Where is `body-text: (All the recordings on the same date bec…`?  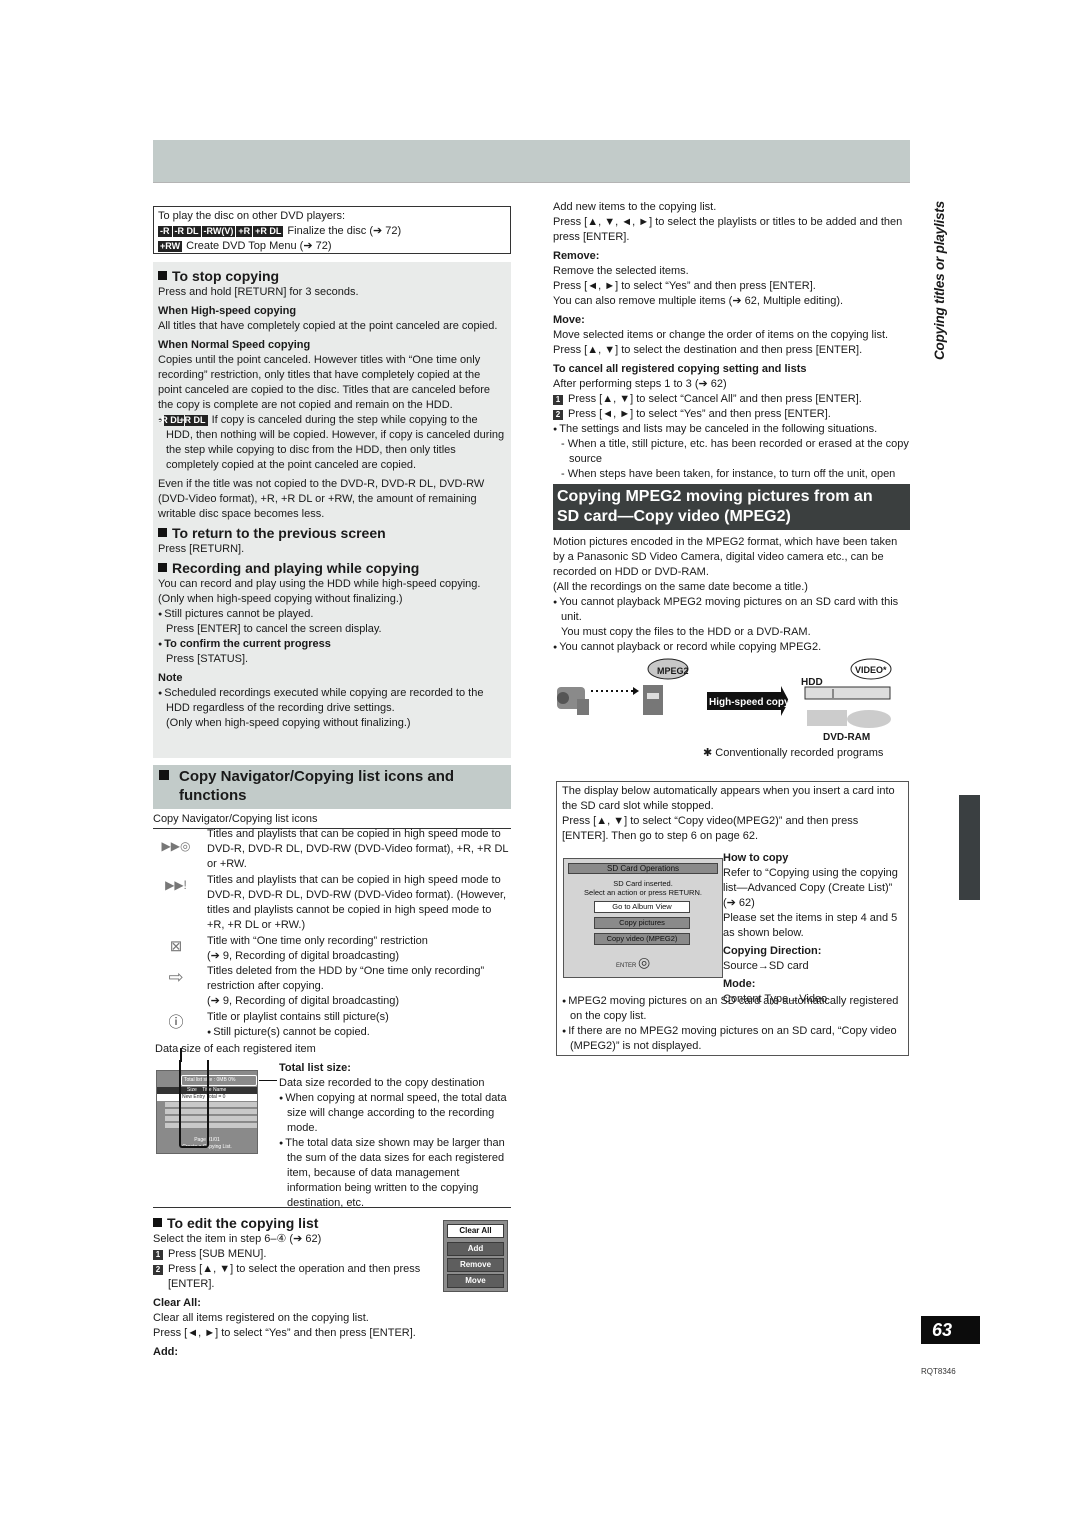
body-text: (All the recordings on the same date bec… is located at coordinates (680, 587).